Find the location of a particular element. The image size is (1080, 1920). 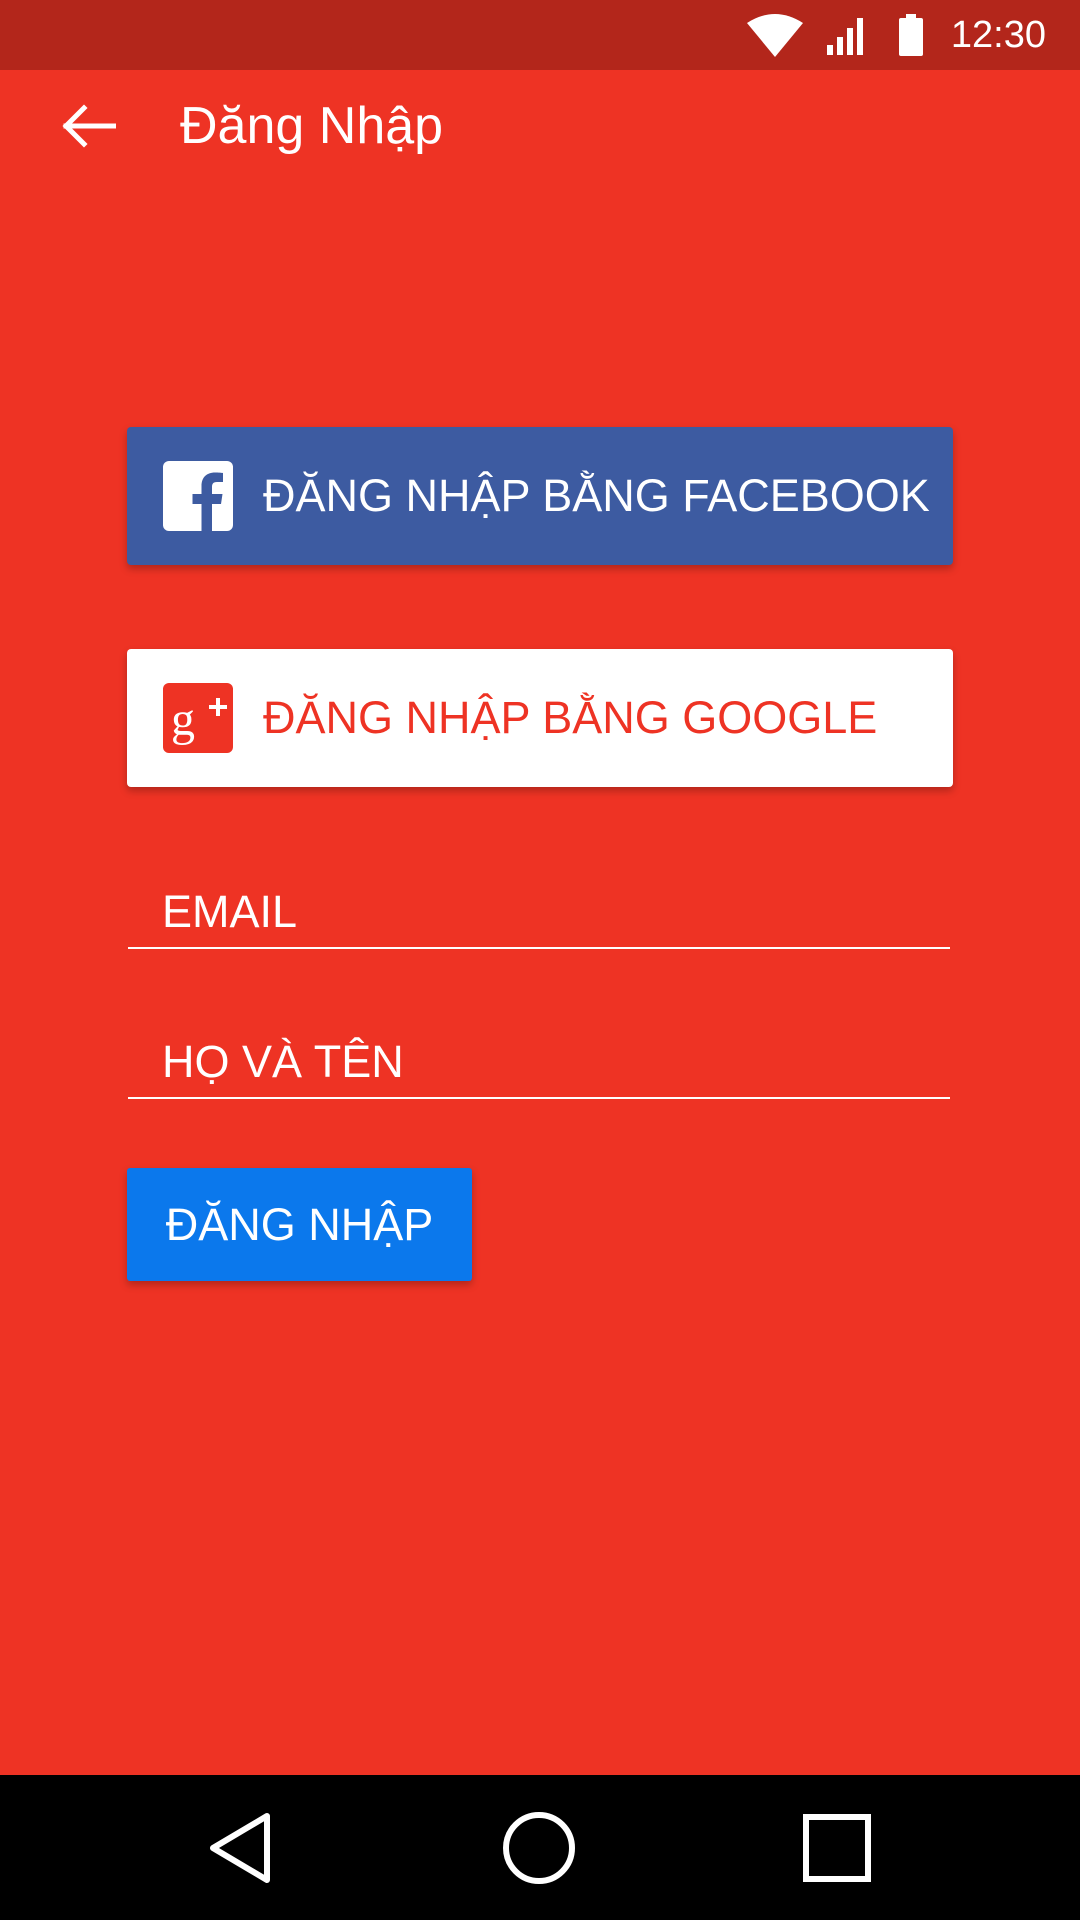

wifi-icon is located at coordinates (774, 35).